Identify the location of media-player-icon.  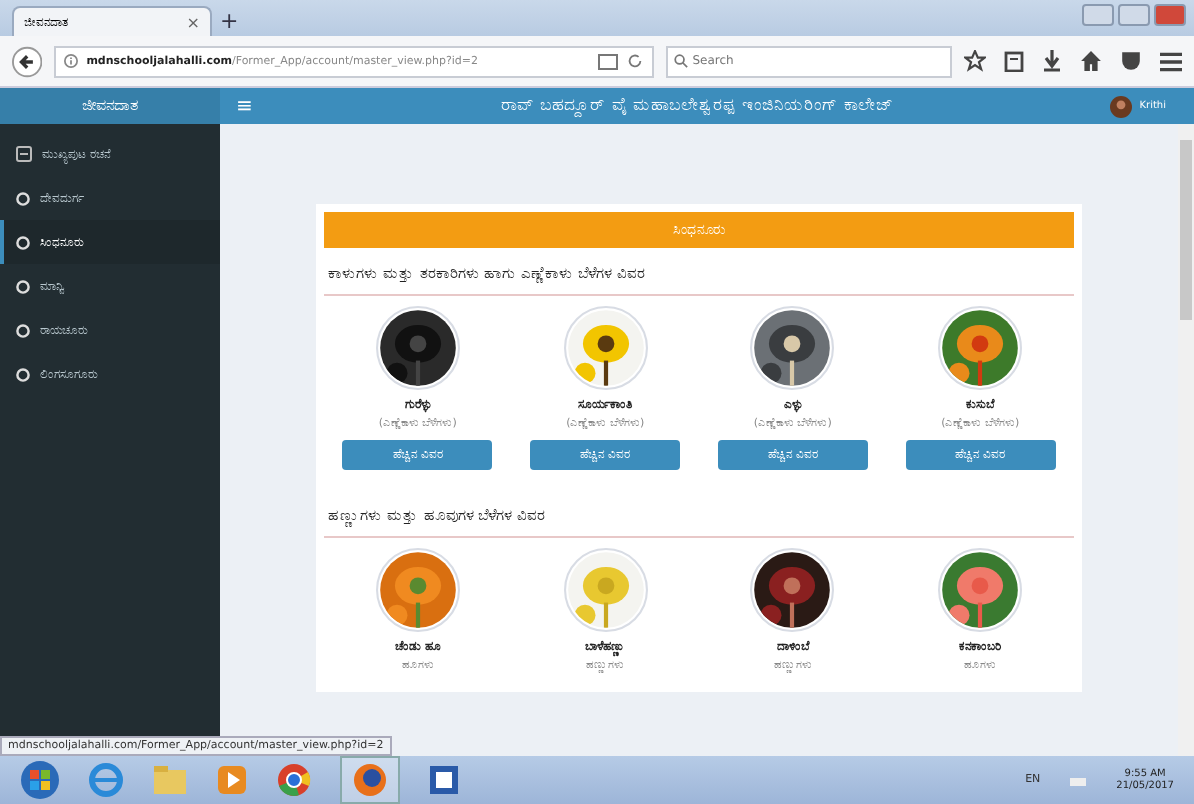
(232, 780).